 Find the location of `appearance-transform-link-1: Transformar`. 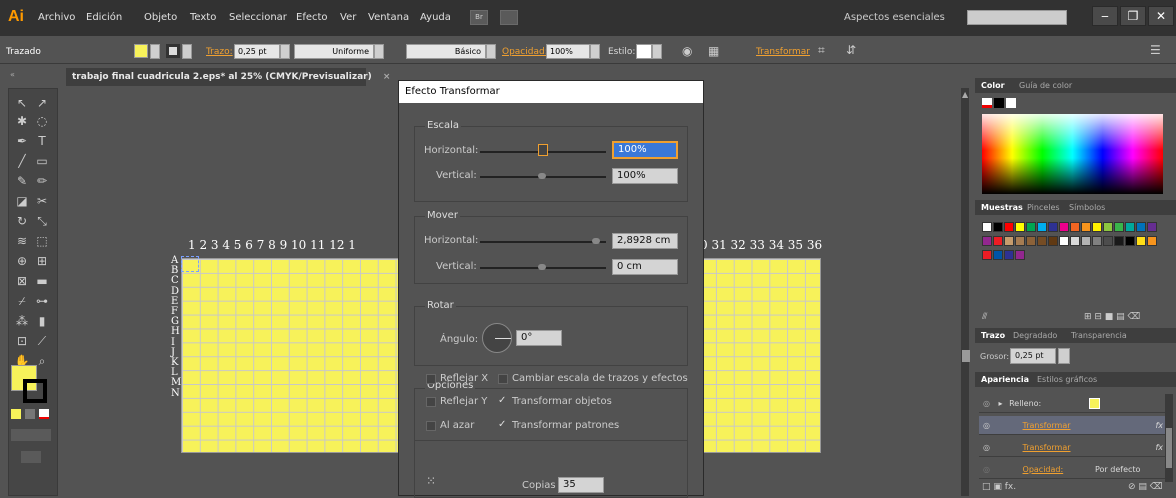

appearance-transform-link-1: Transformar is located at coordinates (1047, 425).